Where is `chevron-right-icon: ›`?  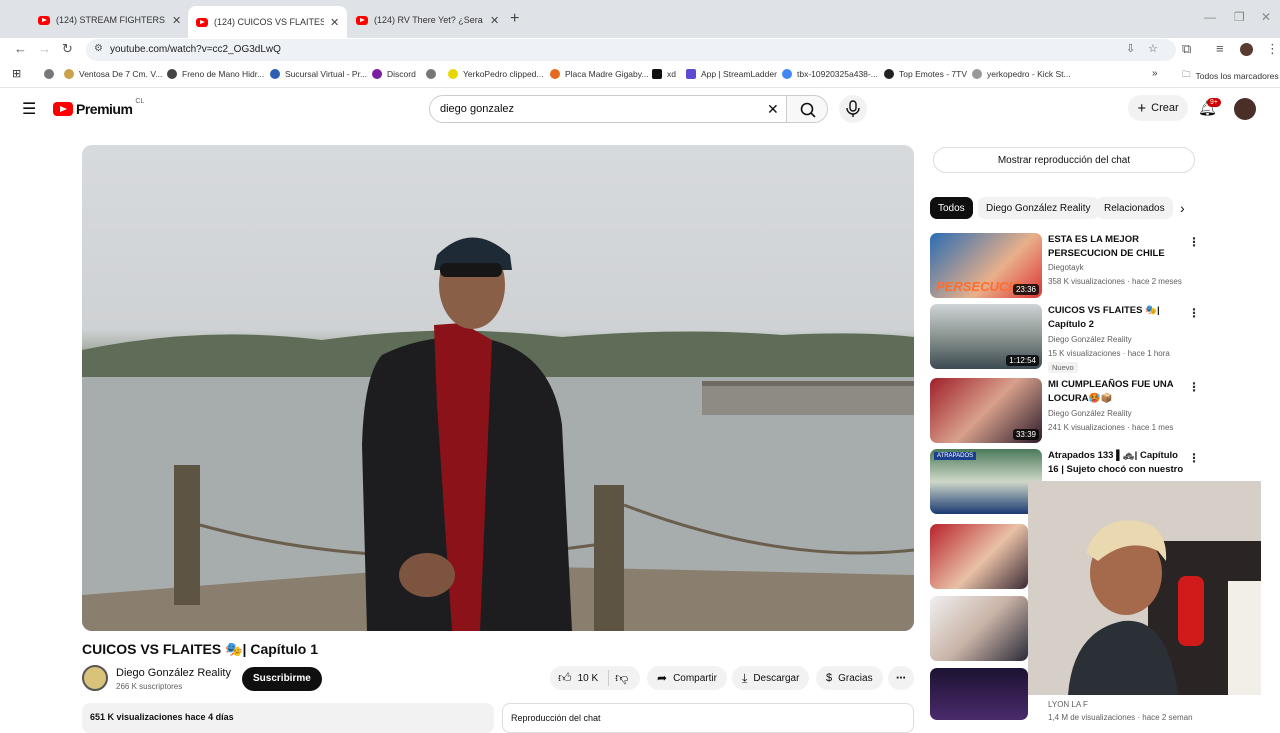
chevron-right-icon: › is located at coordinates (1182, 208).